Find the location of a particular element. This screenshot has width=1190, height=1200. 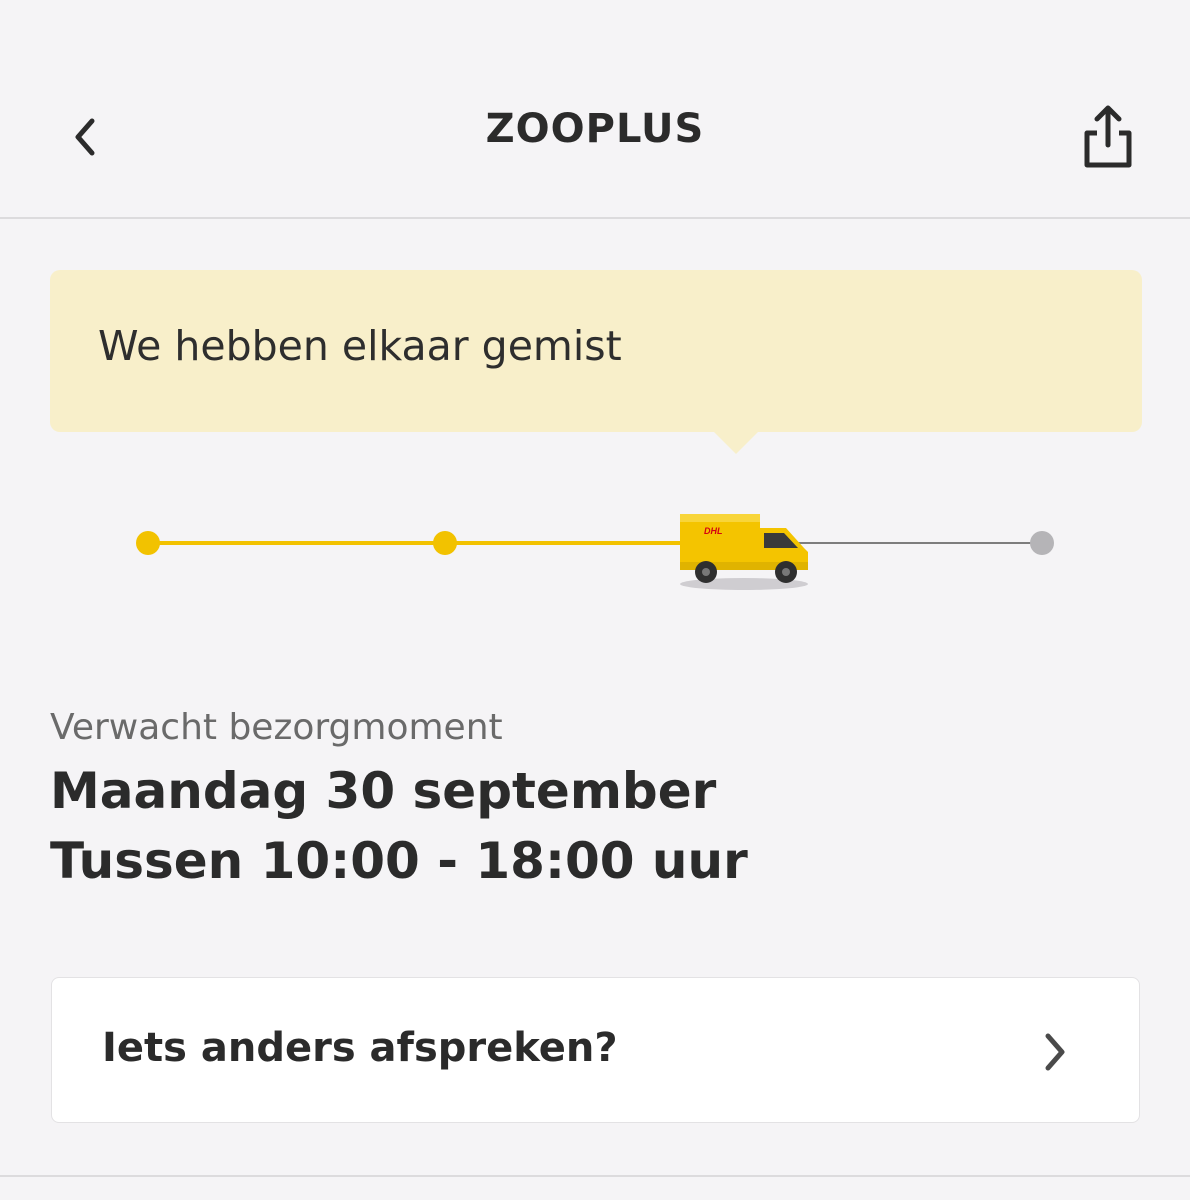

reschedule-button: Iets anders afspreken? is located at coordinates (595, 1050).